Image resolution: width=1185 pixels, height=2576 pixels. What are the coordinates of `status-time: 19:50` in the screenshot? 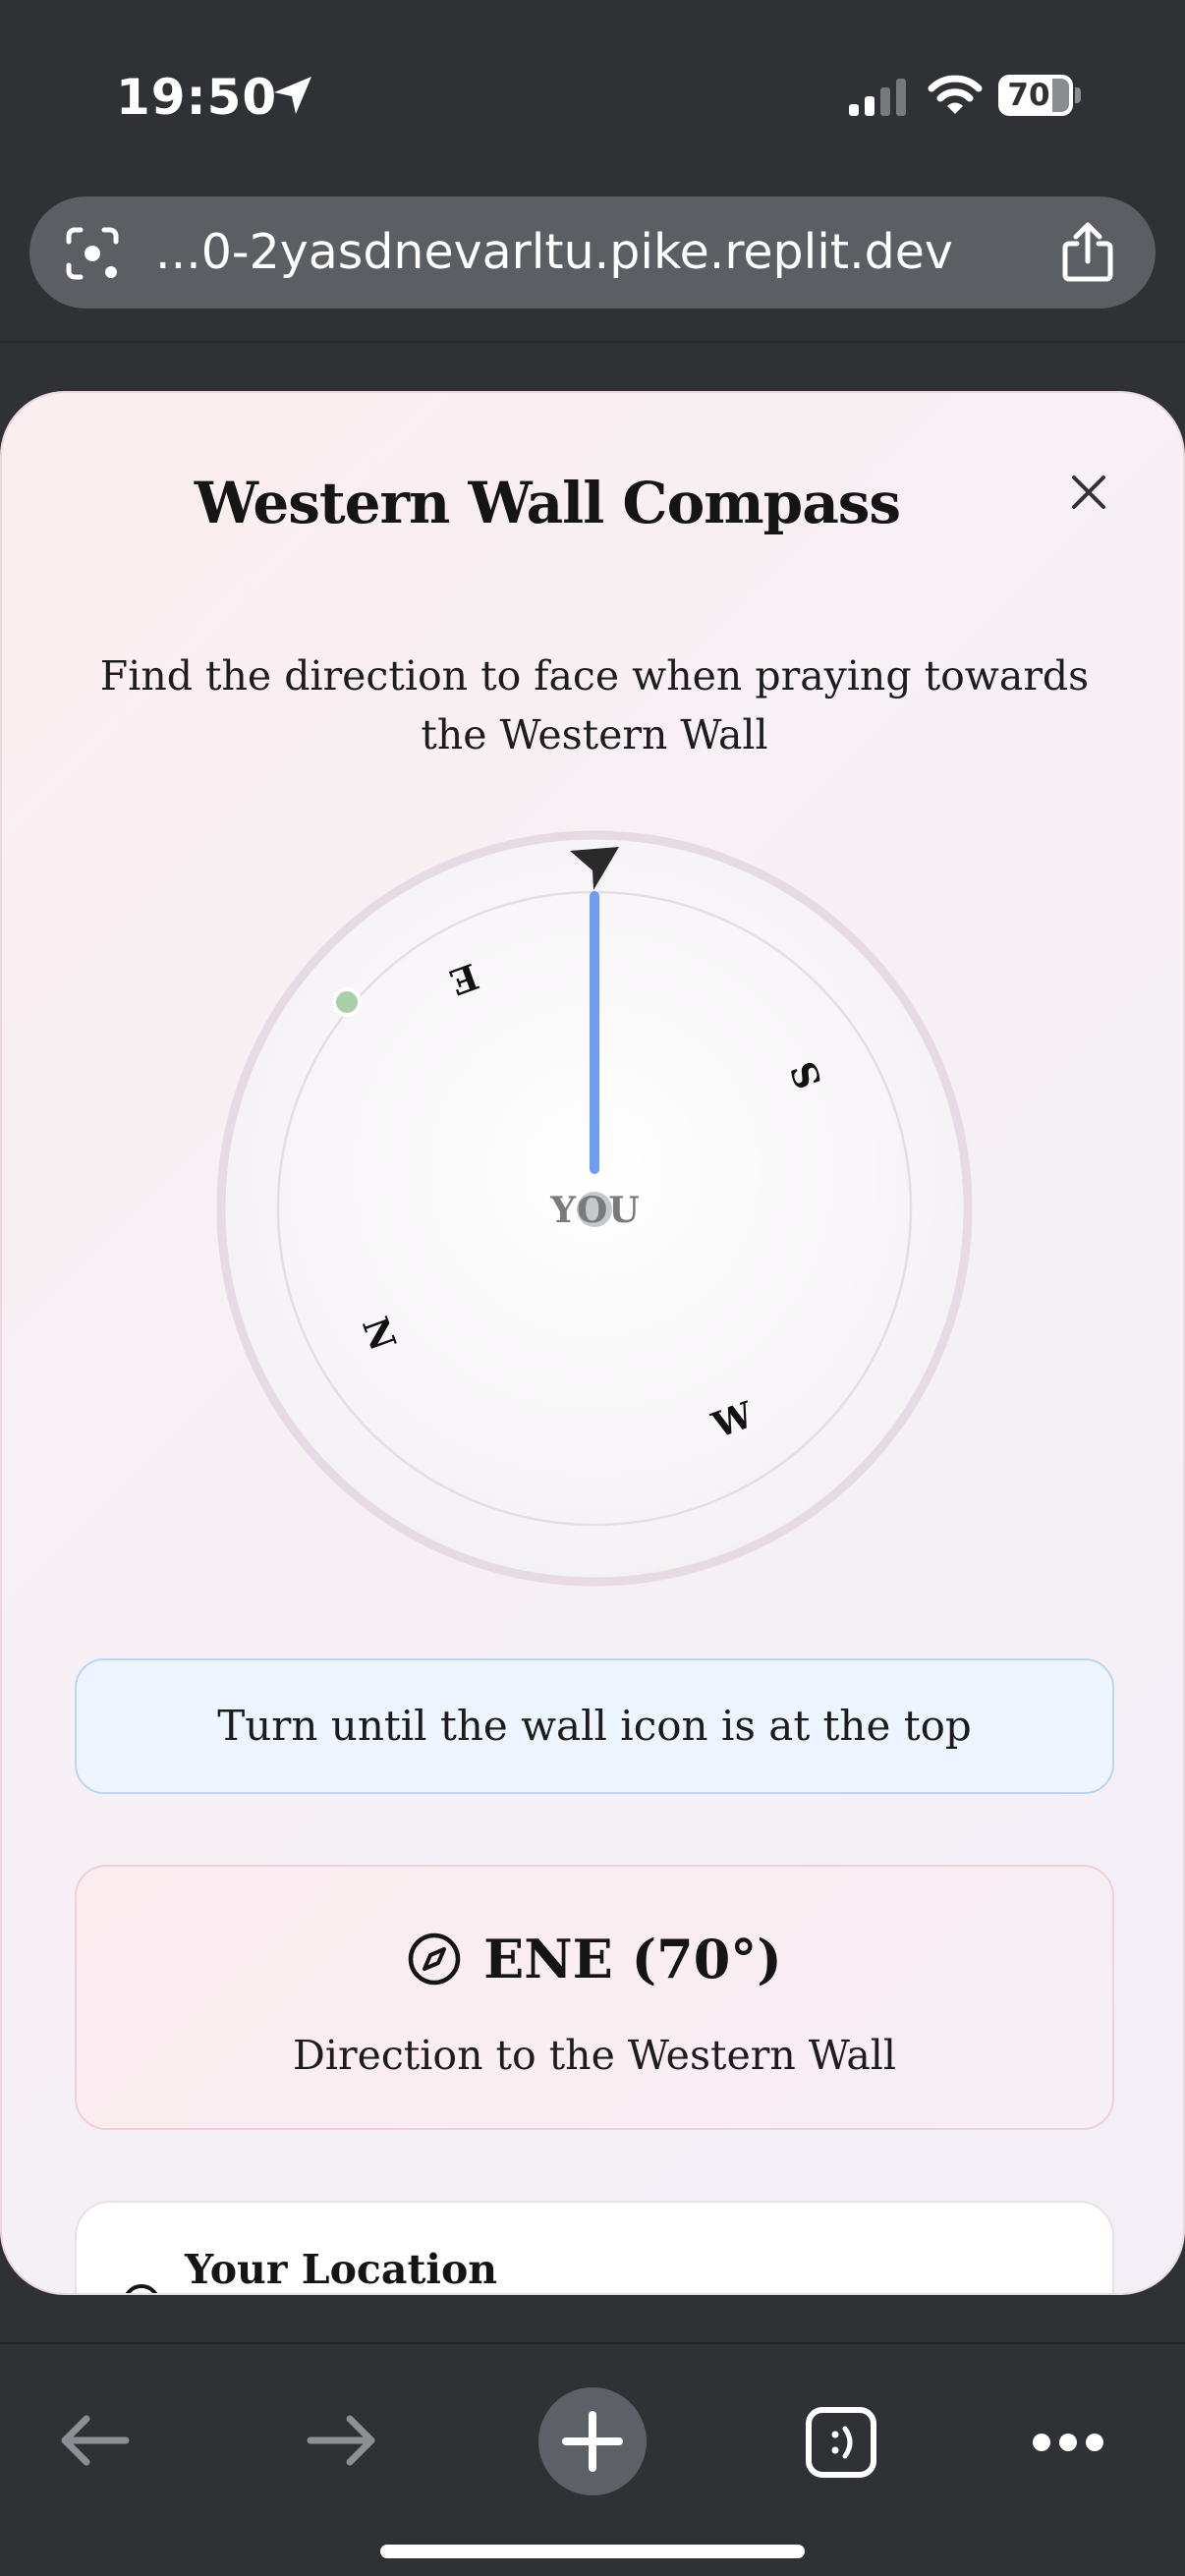 It's located at (197, 97).